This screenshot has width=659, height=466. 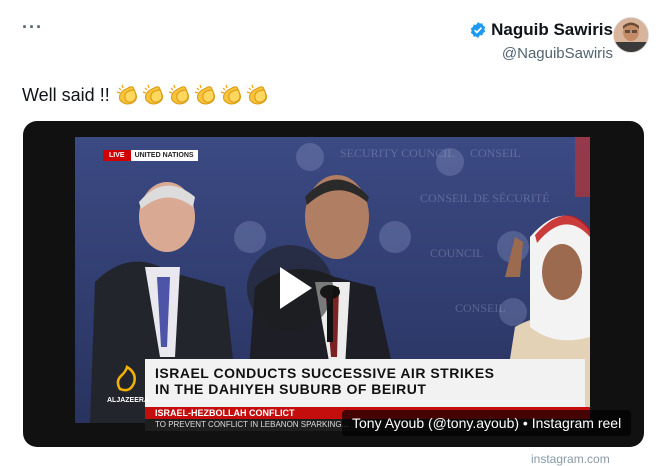 I want to click on tweet-text: Well said !!, so click(x=146, y=95).